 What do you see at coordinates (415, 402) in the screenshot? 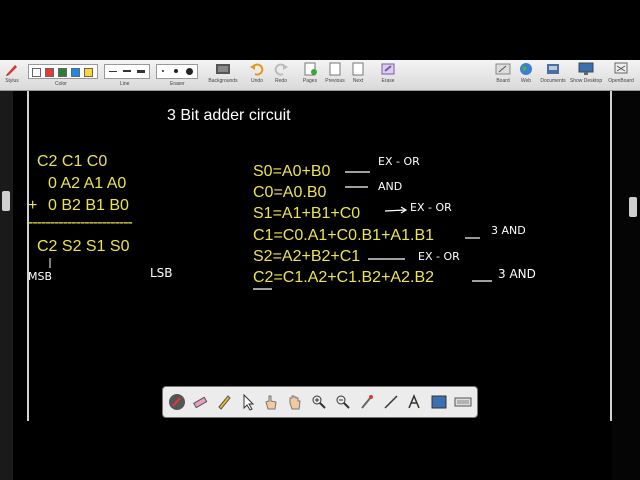
I see `text-icon` at bounding box center [415, 402].